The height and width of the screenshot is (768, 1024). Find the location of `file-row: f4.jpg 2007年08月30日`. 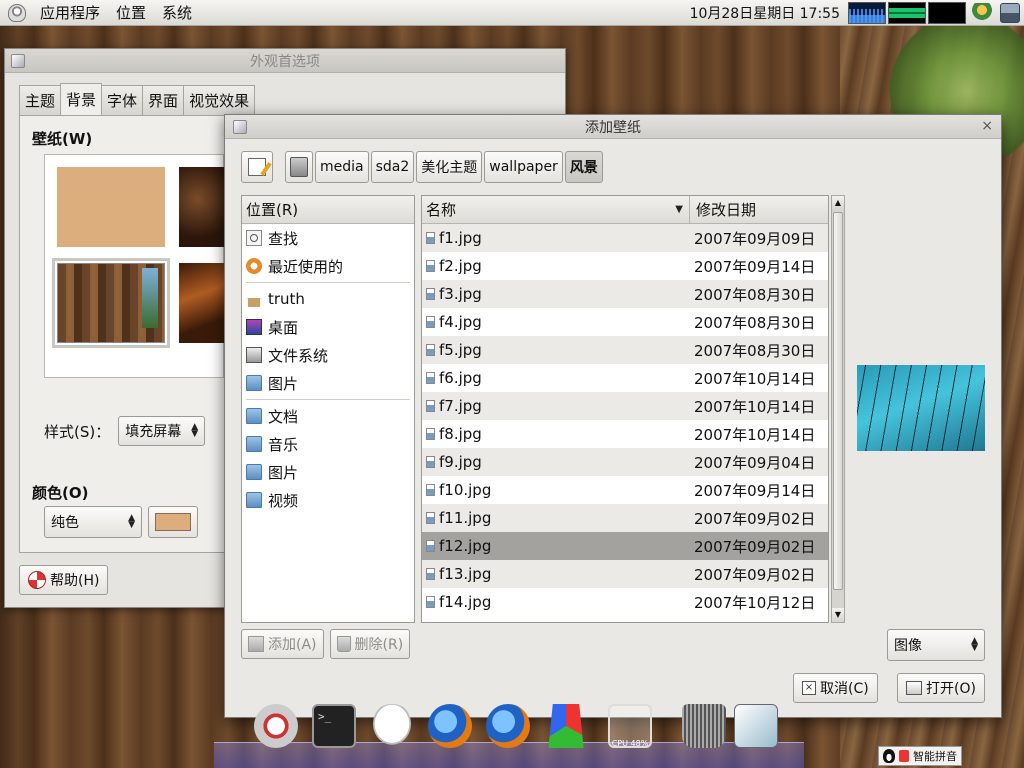

file-row: f4.jpg 2007年08月30日 is located at coordinates (625, 322).